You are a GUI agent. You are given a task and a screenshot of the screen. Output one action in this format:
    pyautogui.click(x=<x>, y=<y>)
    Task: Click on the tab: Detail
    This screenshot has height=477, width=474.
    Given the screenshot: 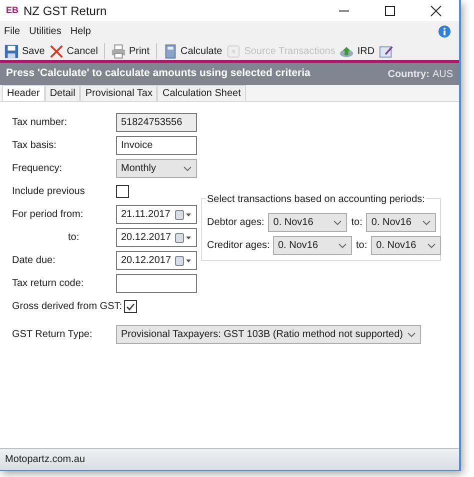 What is the action you would take?
    pyautogui.click(x=62, y=93)
    